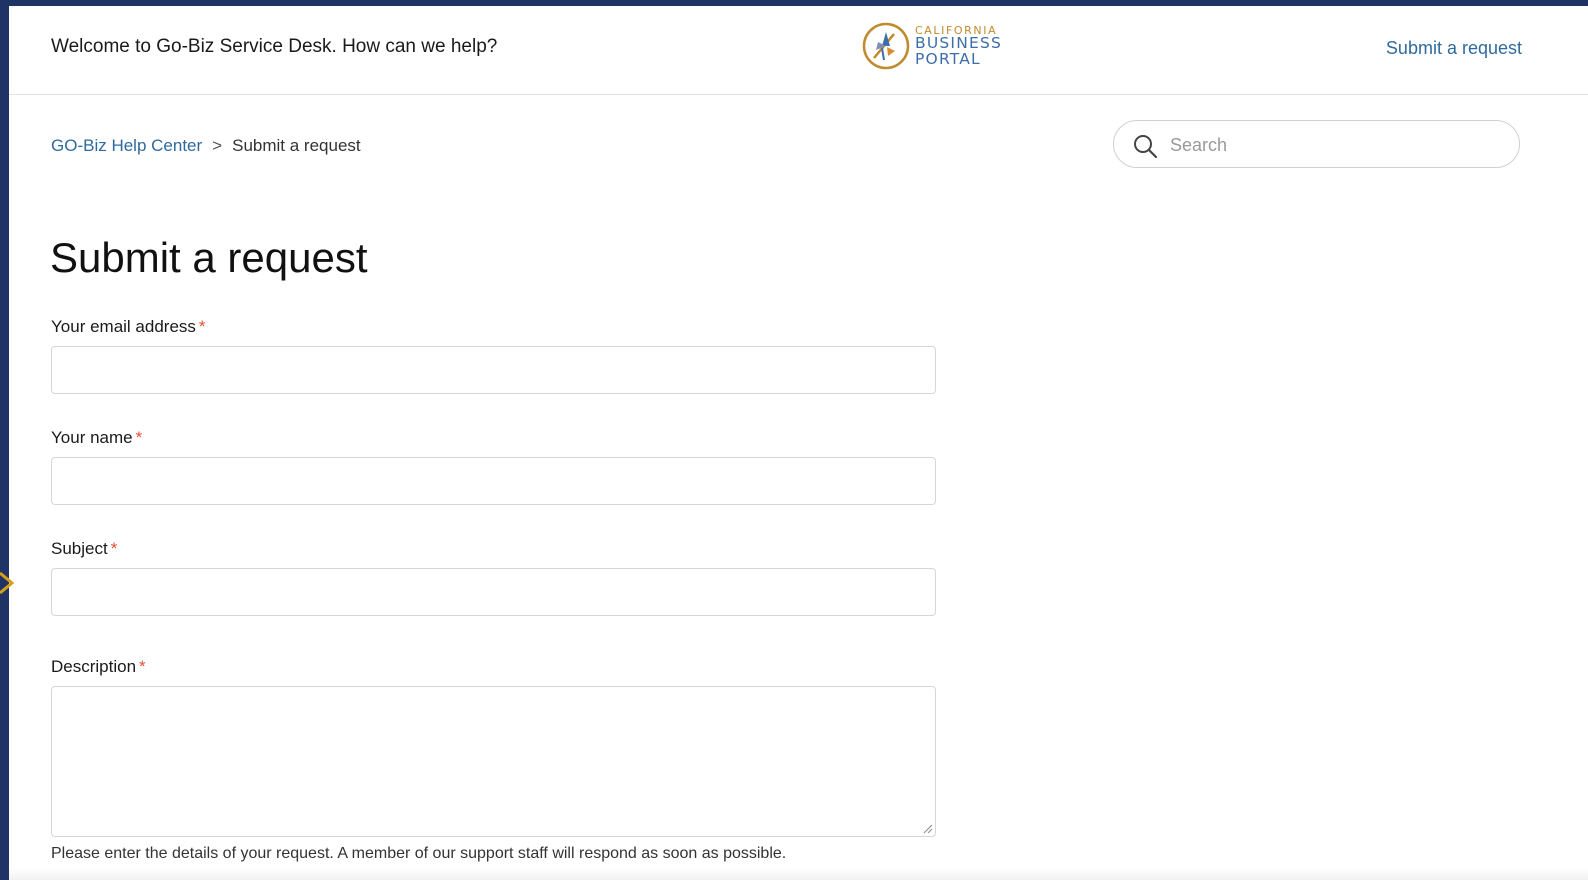 This screenshot has height=880, width=1588. What do you see at coordinates (84, 548) in the screenshot?
I see `subject-field-label: Subject *` at bounding box center [84, 548].